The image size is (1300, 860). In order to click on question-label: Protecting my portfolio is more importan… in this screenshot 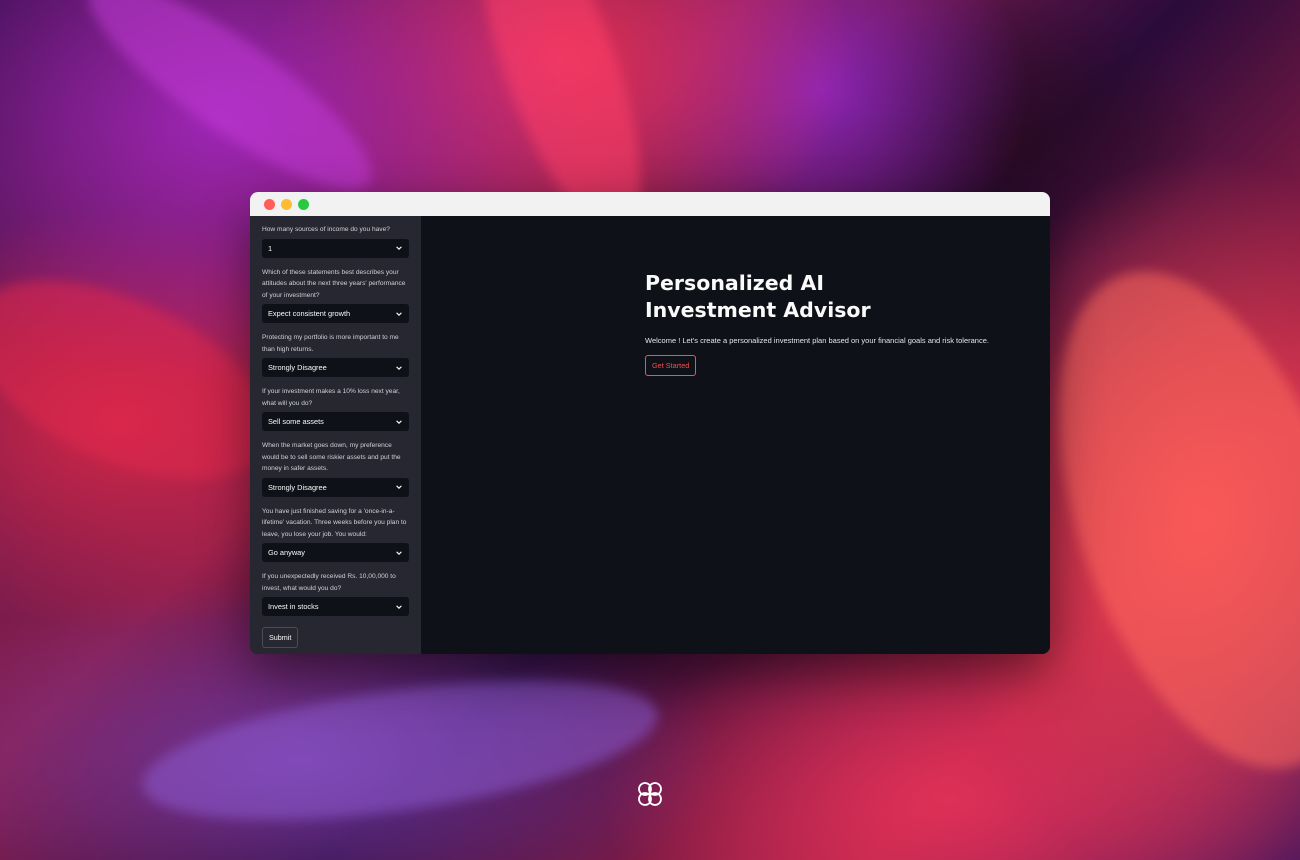, I will do `click(330, 343)`.